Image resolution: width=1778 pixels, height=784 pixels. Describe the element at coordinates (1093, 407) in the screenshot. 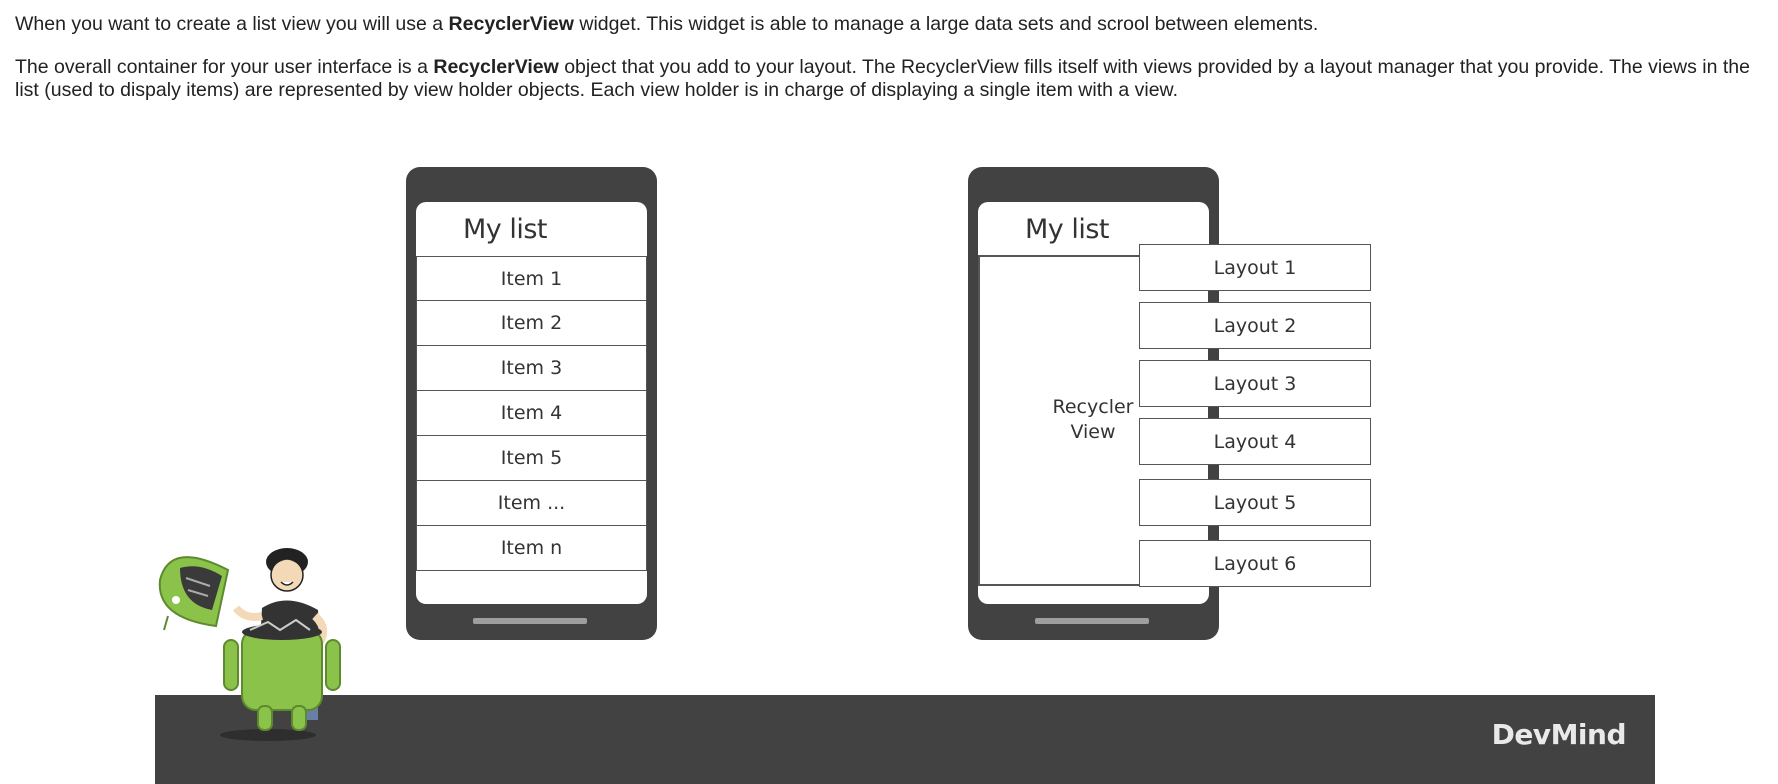

I see `recyclerview-label-line1: Recycler` at that location.